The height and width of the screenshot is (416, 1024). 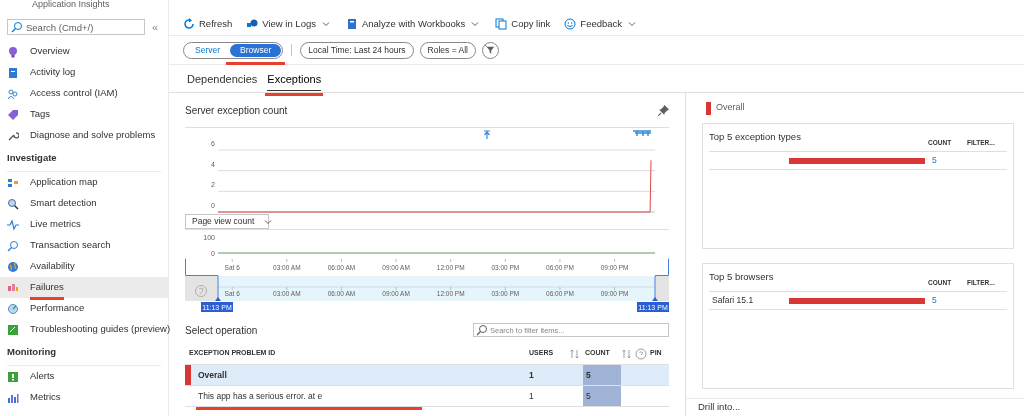 What do you see at coordinates (252, 23) in the screenshot?
I see `logs-icon` at bounding box center [252, 23].